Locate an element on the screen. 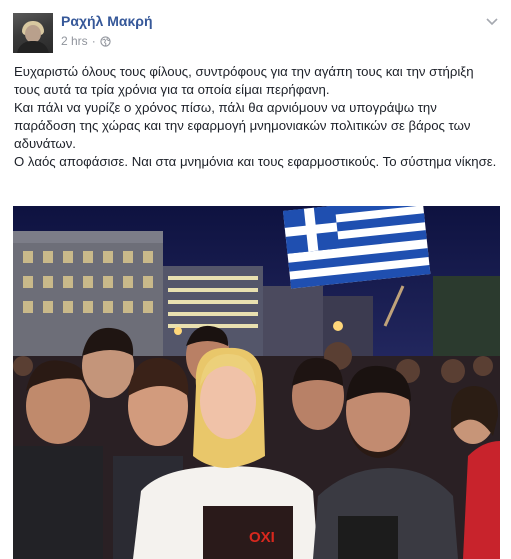 The image size is (511, 559). post-meta: 2 hrs · is located at coordinates (86, 41).